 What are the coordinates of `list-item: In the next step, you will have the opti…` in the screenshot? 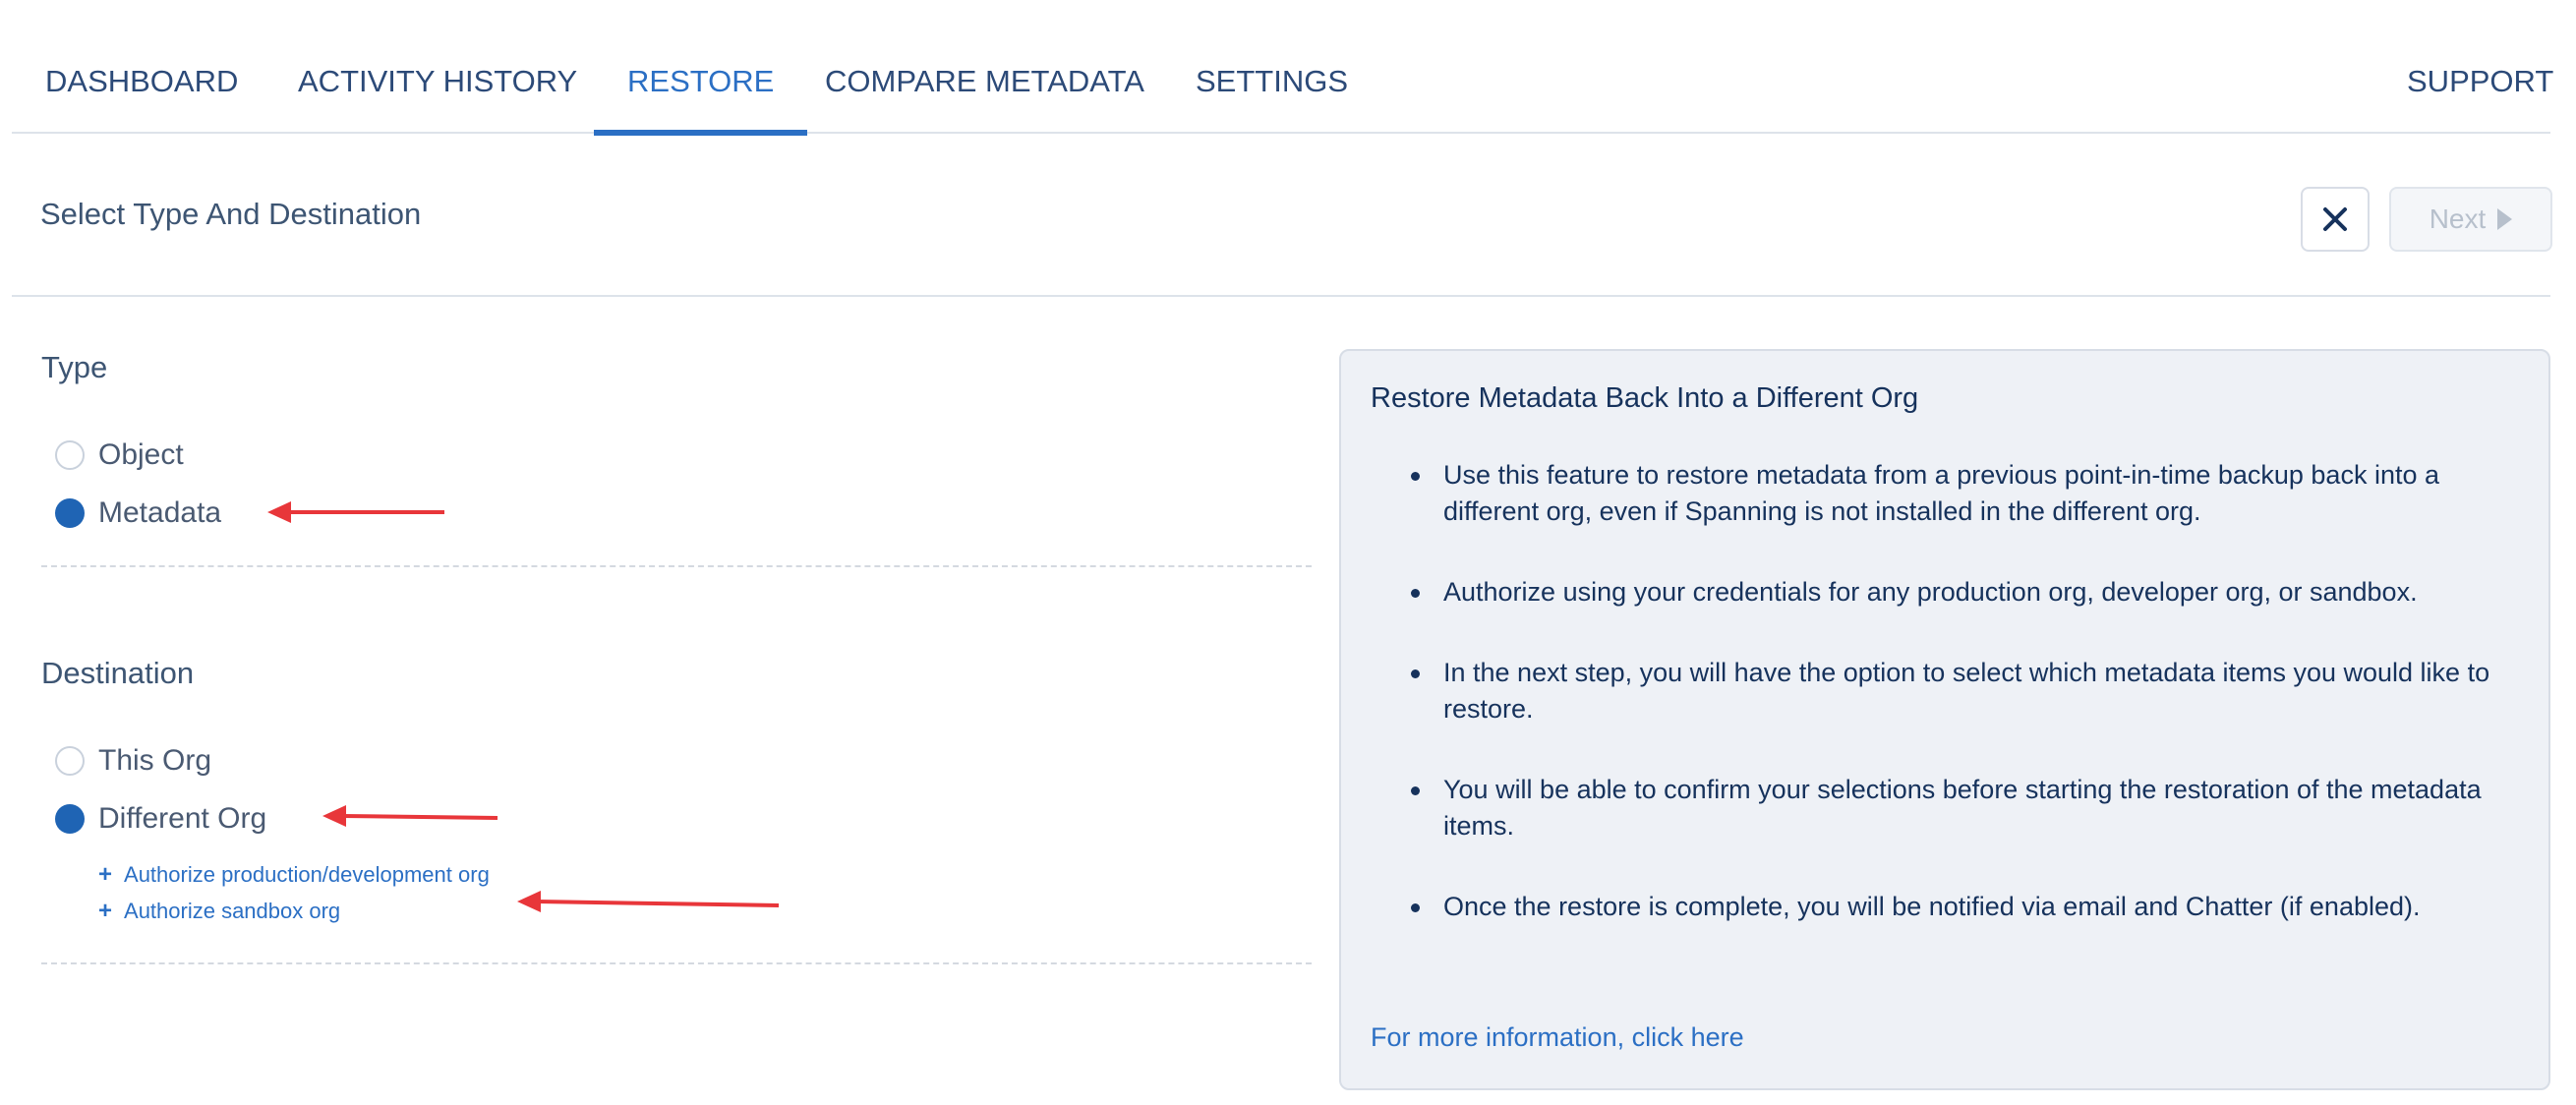 It's located at (1941, 691).